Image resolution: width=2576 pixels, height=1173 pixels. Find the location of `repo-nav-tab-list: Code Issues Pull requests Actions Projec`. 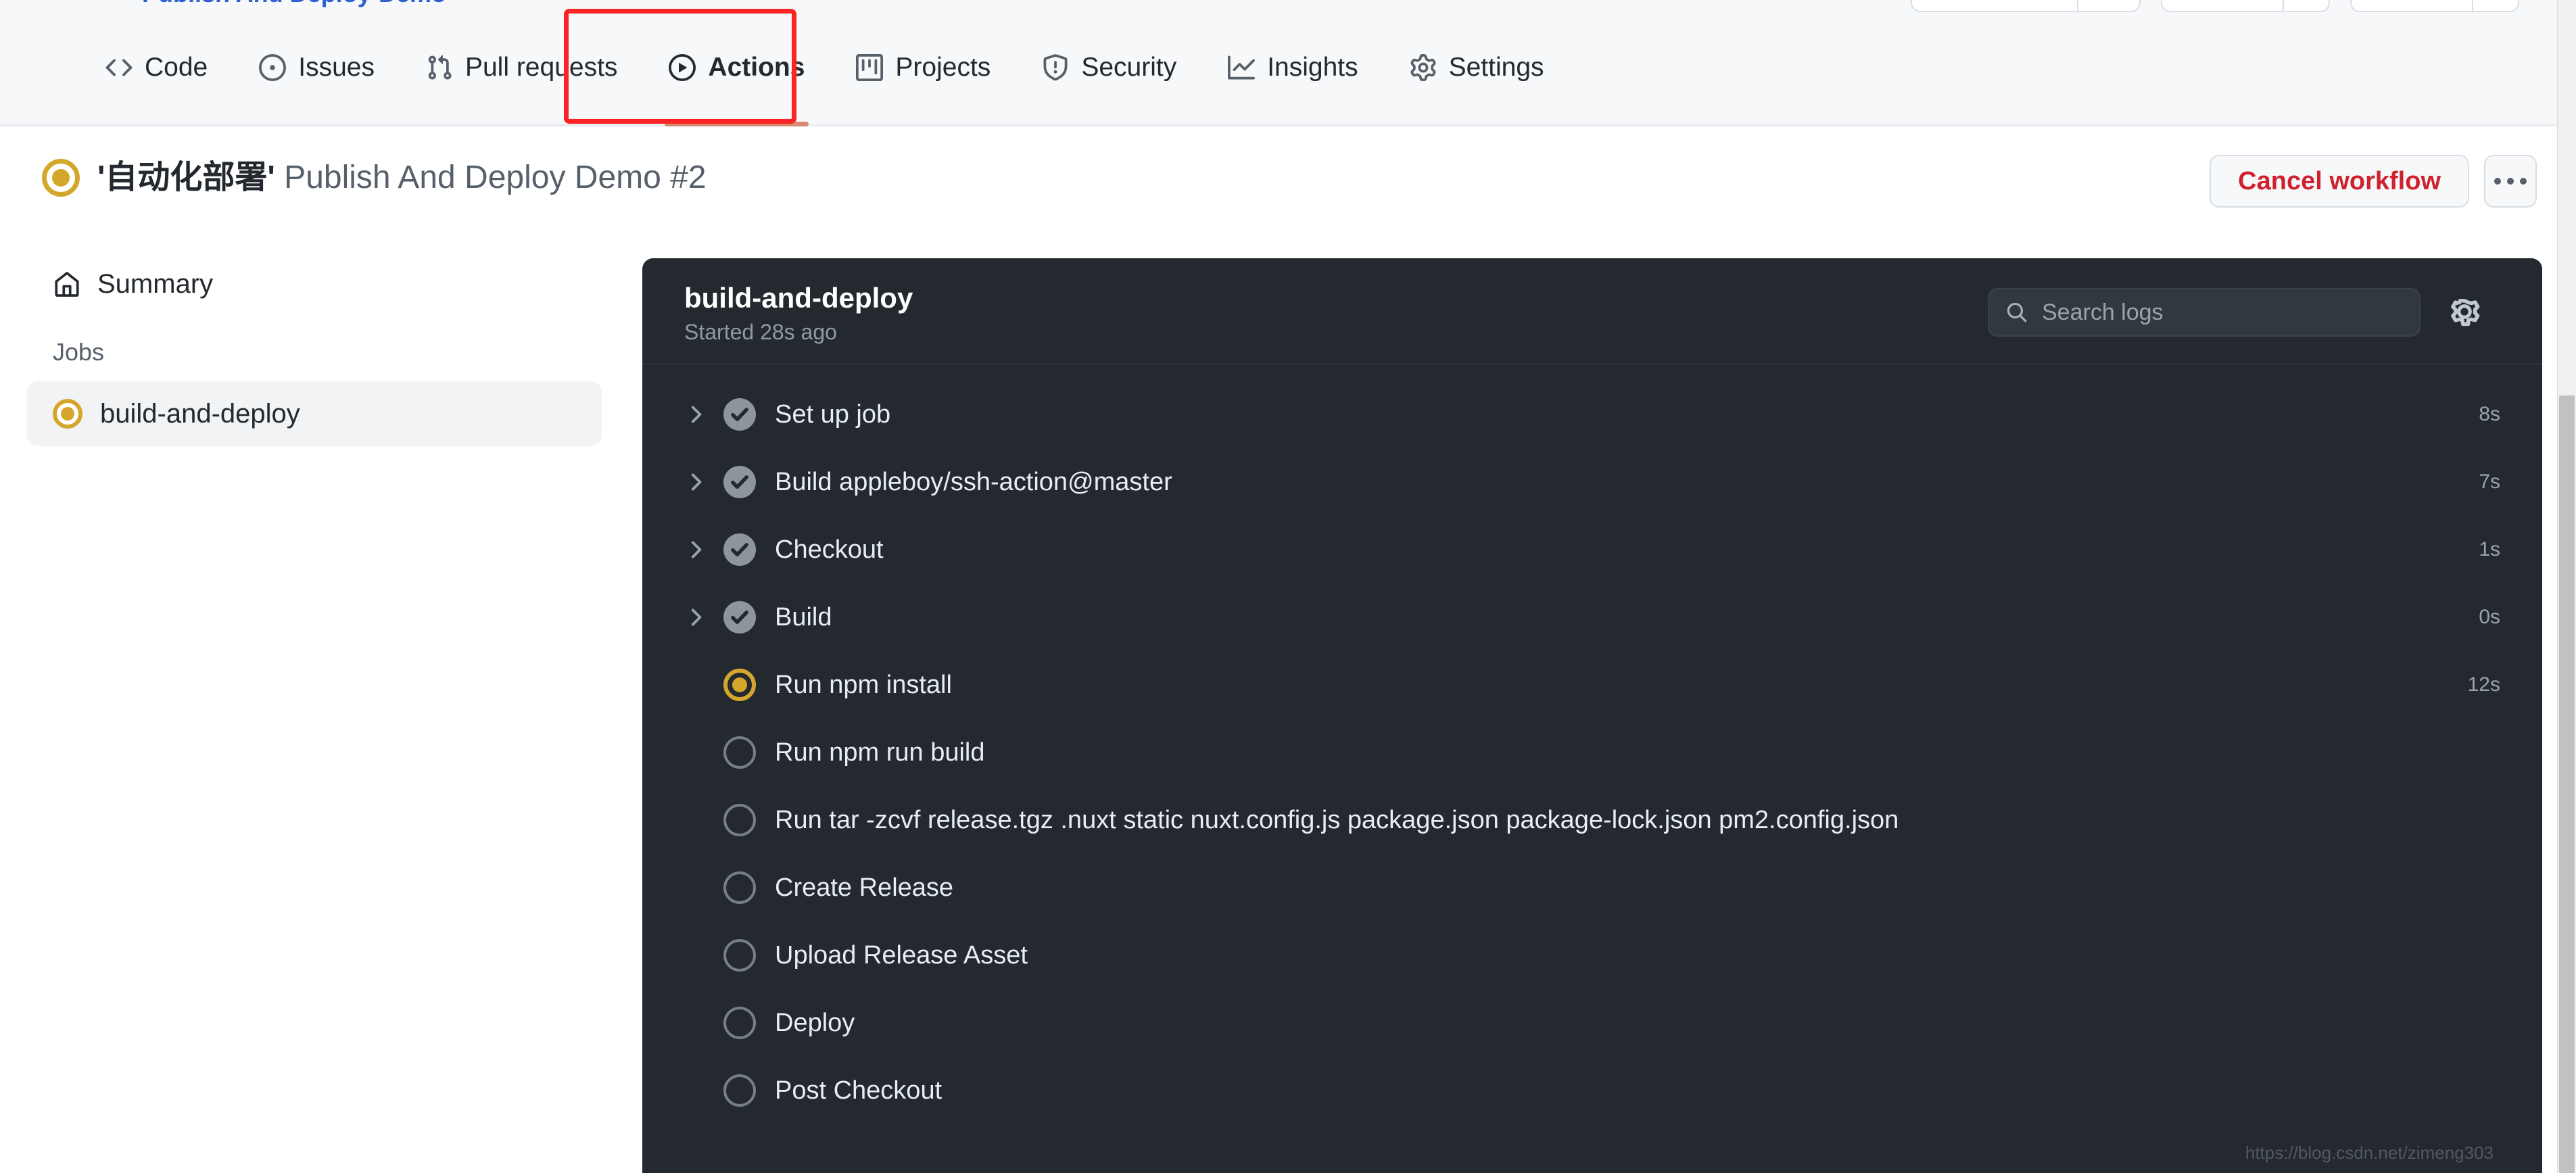

repo-nav-tab-list: Code Issues Pull requests Actions Projec is located at coordinates (825, 68).